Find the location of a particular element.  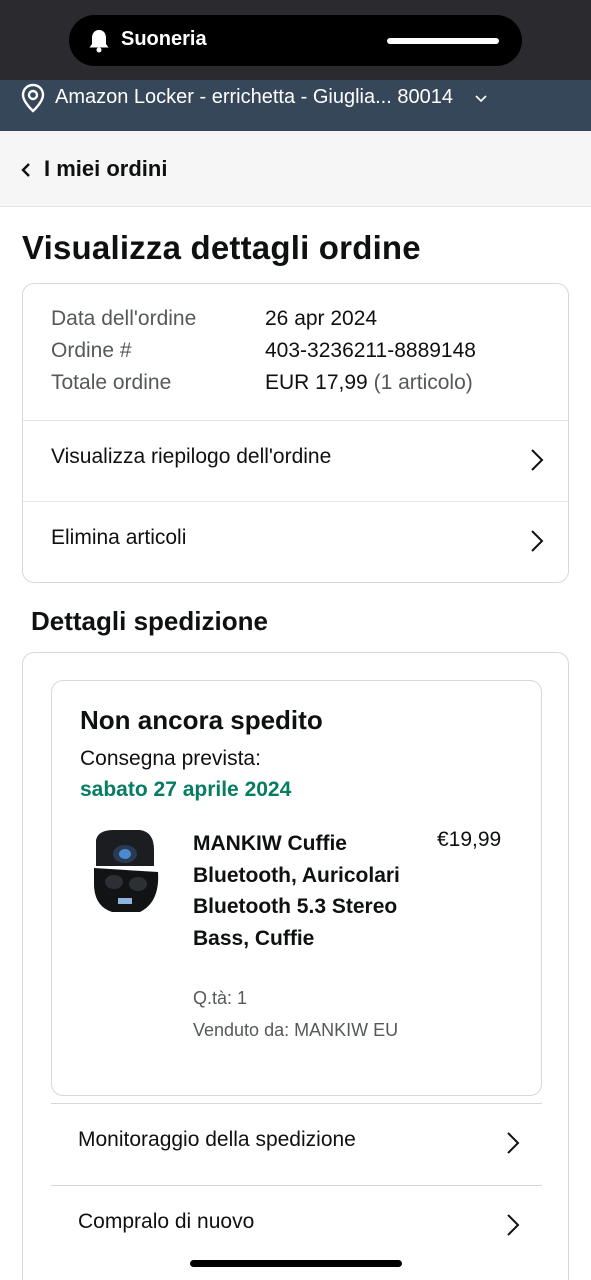

chevron-left-icon is located at coordinates (25, 170).